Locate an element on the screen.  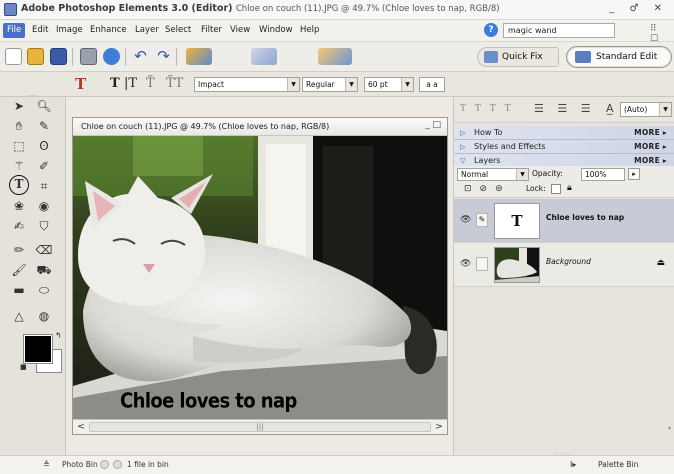
paint-bucket-tool-icon: ⛟ is located at coordinates (44, 270).